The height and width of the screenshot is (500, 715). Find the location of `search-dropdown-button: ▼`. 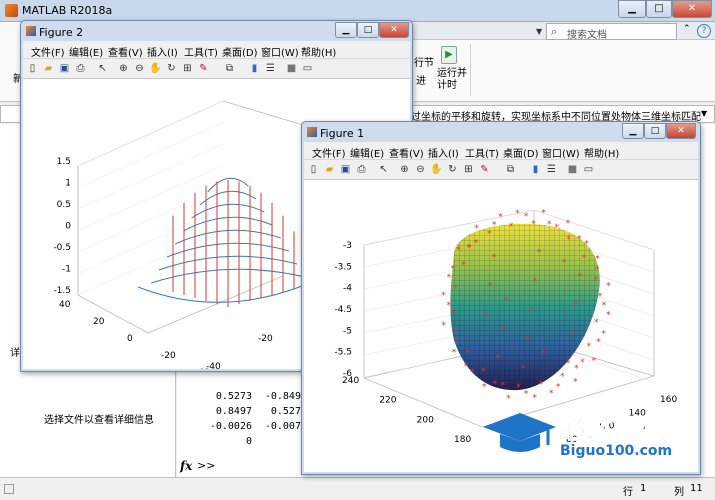

search-dropdown-button: ▼ is located at coordinates (541, 31).